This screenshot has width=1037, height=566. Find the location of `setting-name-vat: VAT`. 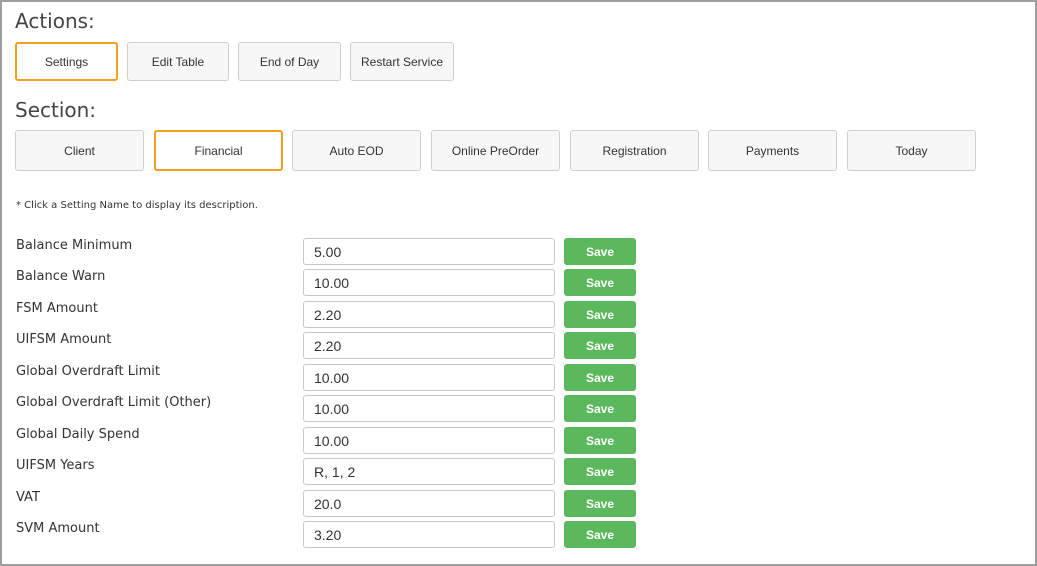

setting-name-vat: VAT is located at coordinates (28, 497).